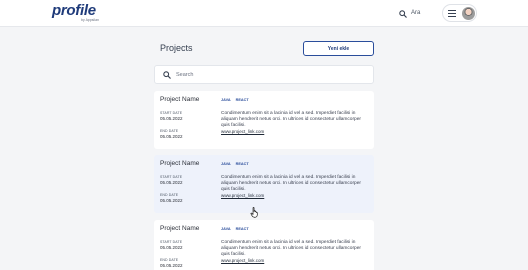  Describe the element at coordinates (254, 212) in the screenshot. I see `hand-pointer-cursor-icon` at that location.